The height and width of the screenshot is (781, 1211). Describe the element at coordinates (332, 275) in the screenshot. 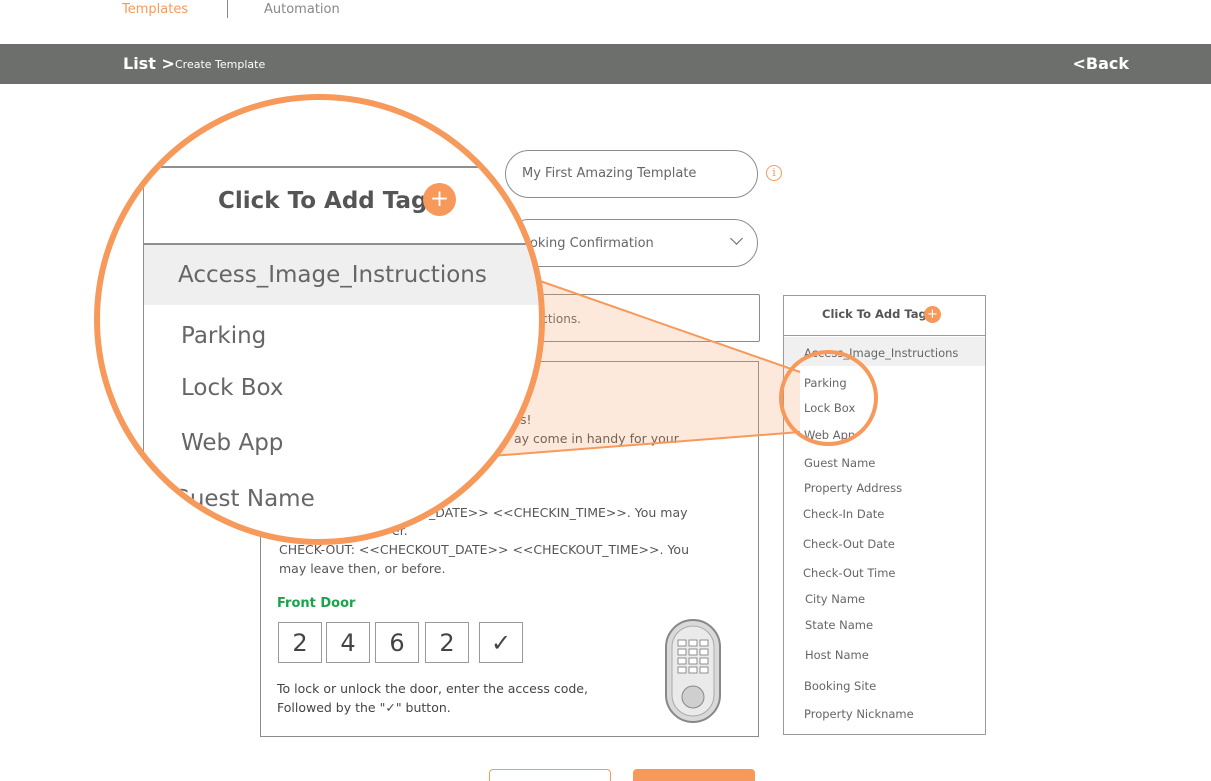

I see `zoomed-tag-item: Access_Image_Instructions` at that location.